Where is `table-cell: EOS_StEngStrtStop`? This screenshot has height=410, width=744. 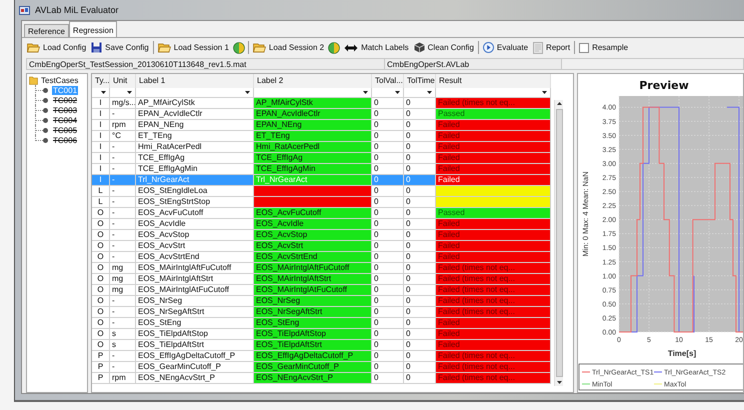 table-cell: EOS_StEngStrtStop is located at coordinates (195, 202).